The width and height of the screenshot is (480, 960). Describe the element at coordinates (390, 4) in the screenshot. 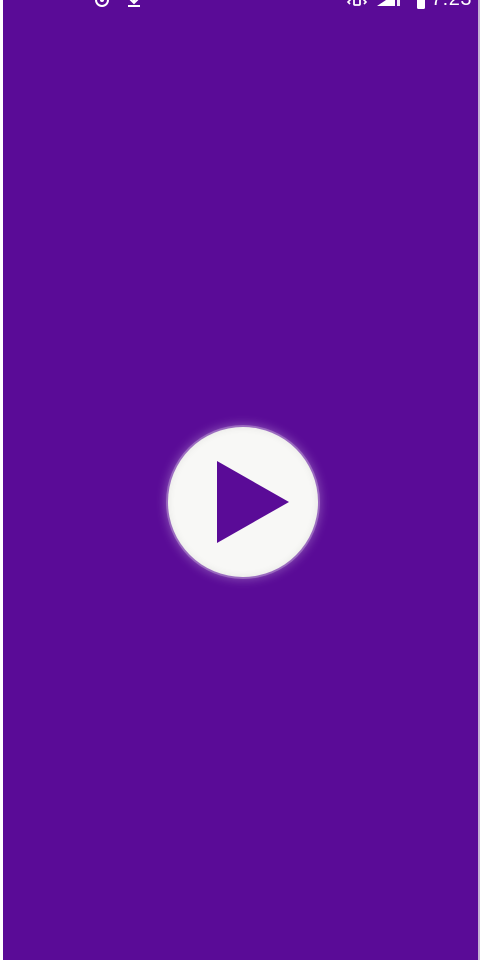

I see `signal-icon` at that location.